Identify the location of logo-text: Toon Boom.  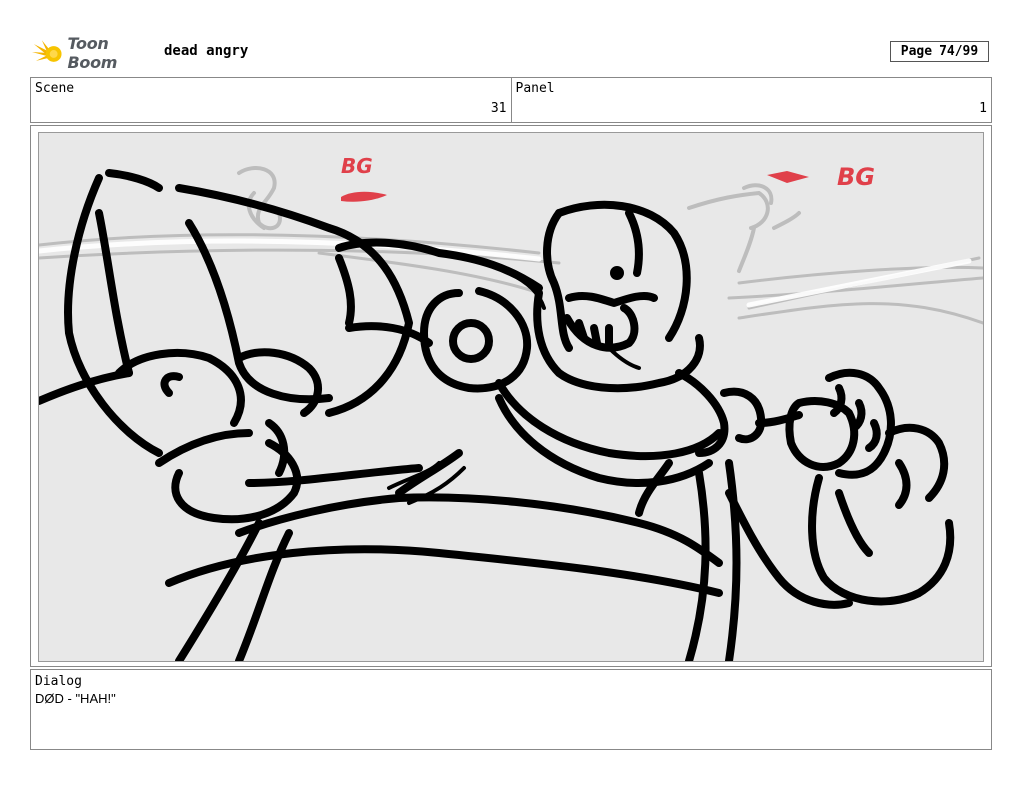
(92, 53).